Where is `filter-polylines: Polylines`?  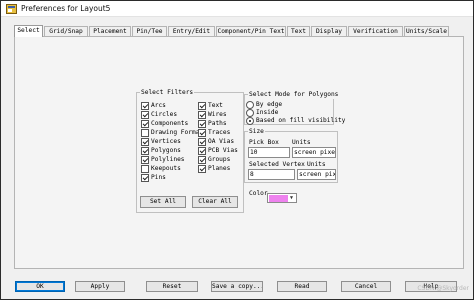 filter-polylines: Polylines is located at coordinates (163, 159).